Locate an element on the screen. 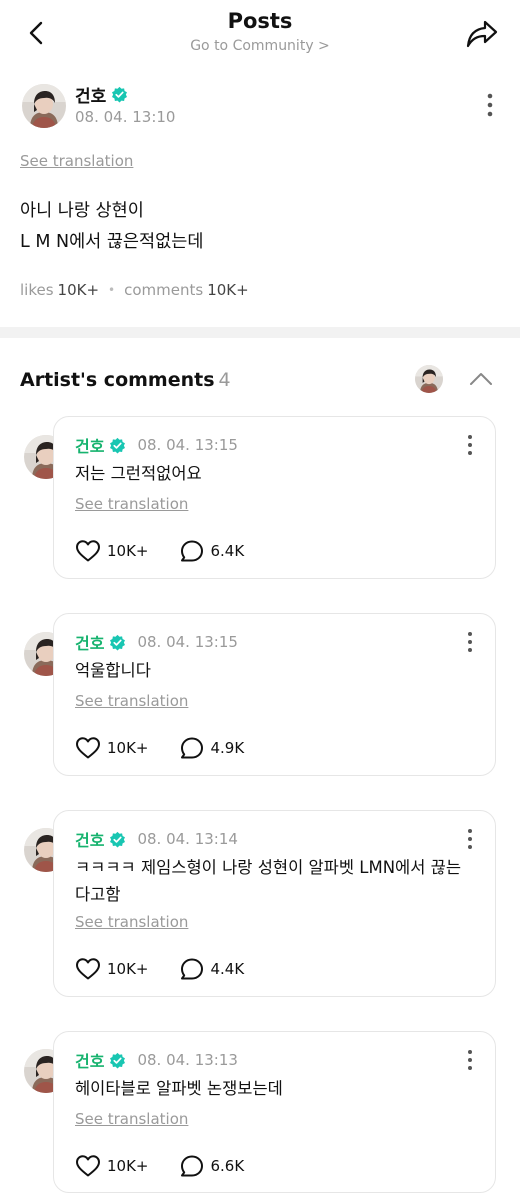  likes-label: likes is located at coordinates (37, 290).